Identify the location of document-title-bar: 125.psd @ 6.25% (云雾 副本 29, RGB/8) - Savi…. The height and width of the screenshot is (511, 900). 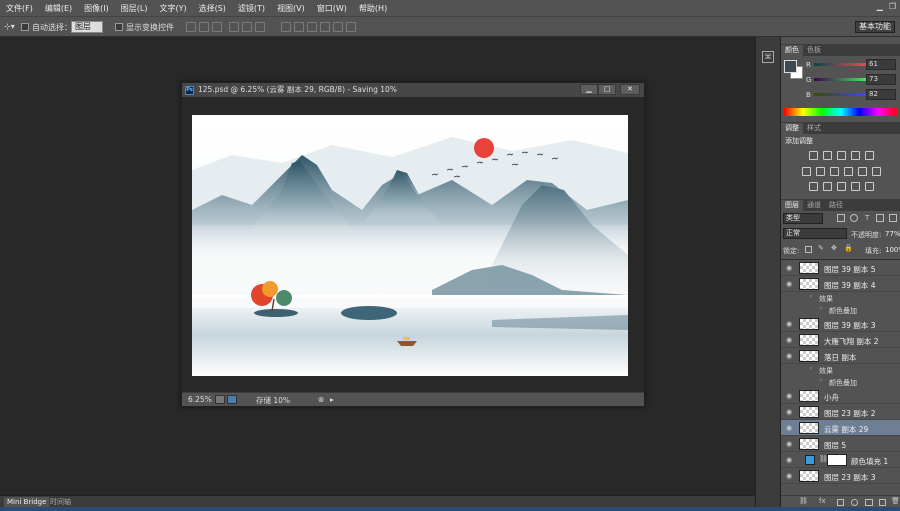
(413, 90).